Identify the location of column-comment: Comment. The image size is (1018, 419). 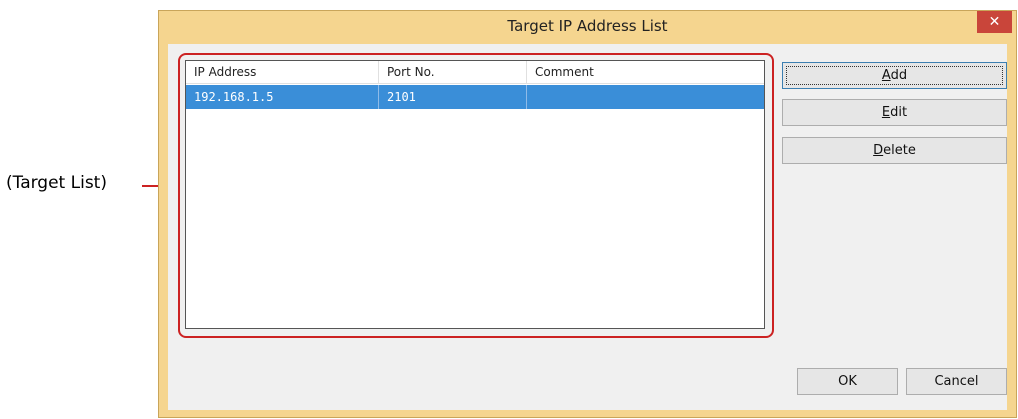
(645, 72).